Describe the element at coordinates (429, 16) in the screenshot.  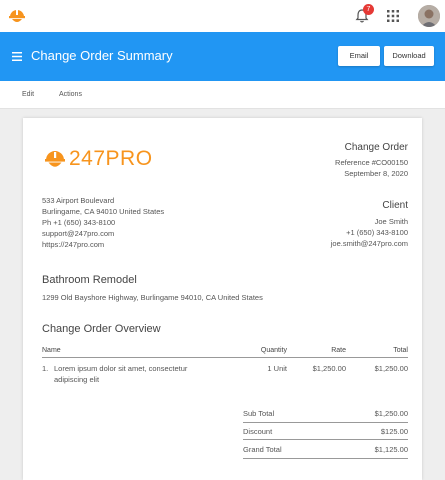
I see `avatar` at that location.